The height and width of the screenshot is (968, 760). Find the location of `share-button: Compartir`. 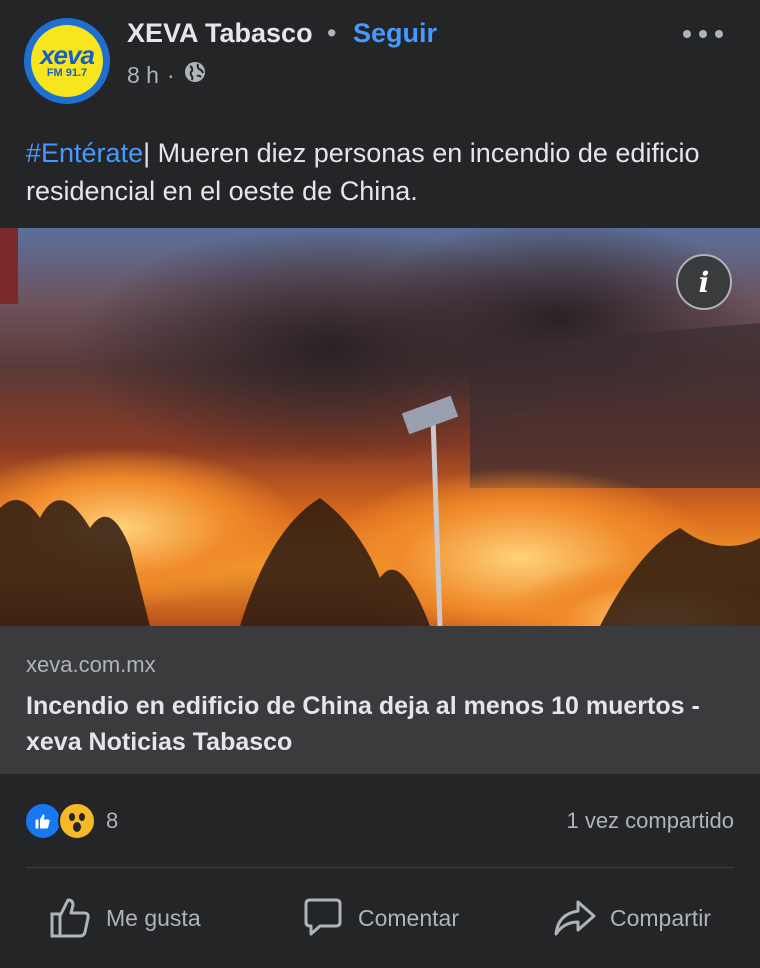

share-button: Compartir is located at coordinates (631, 918).